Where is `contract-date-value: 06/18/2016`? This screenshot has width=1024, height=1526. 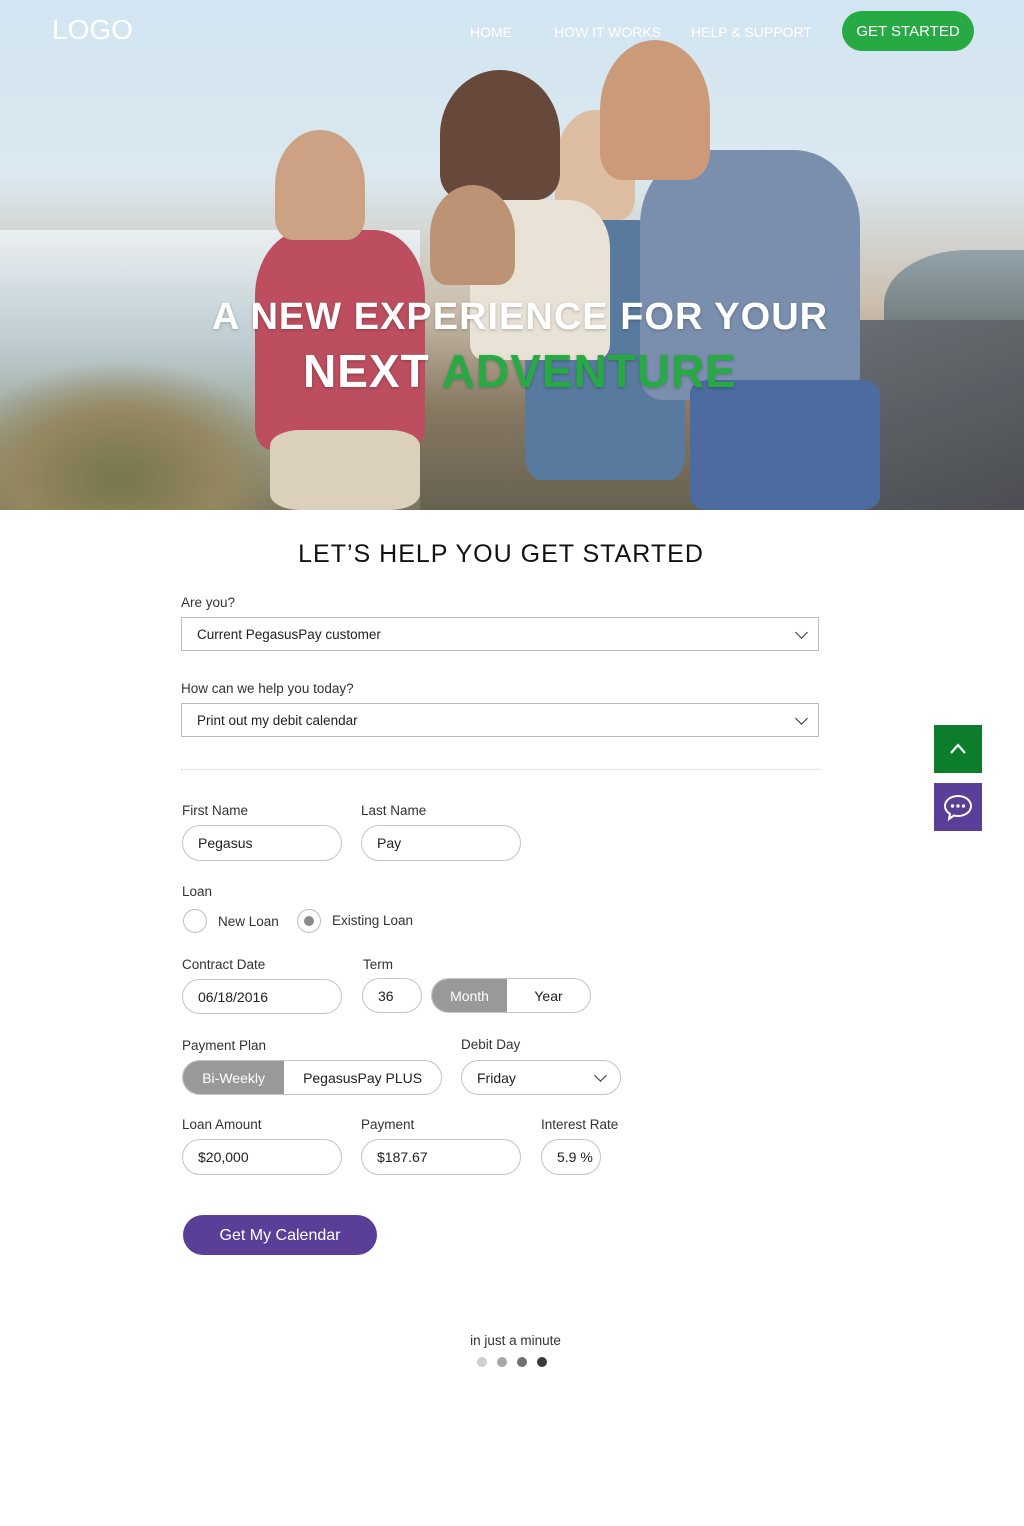 contract-date-value: 06/18/2016 is located at coordinates (233, 997).